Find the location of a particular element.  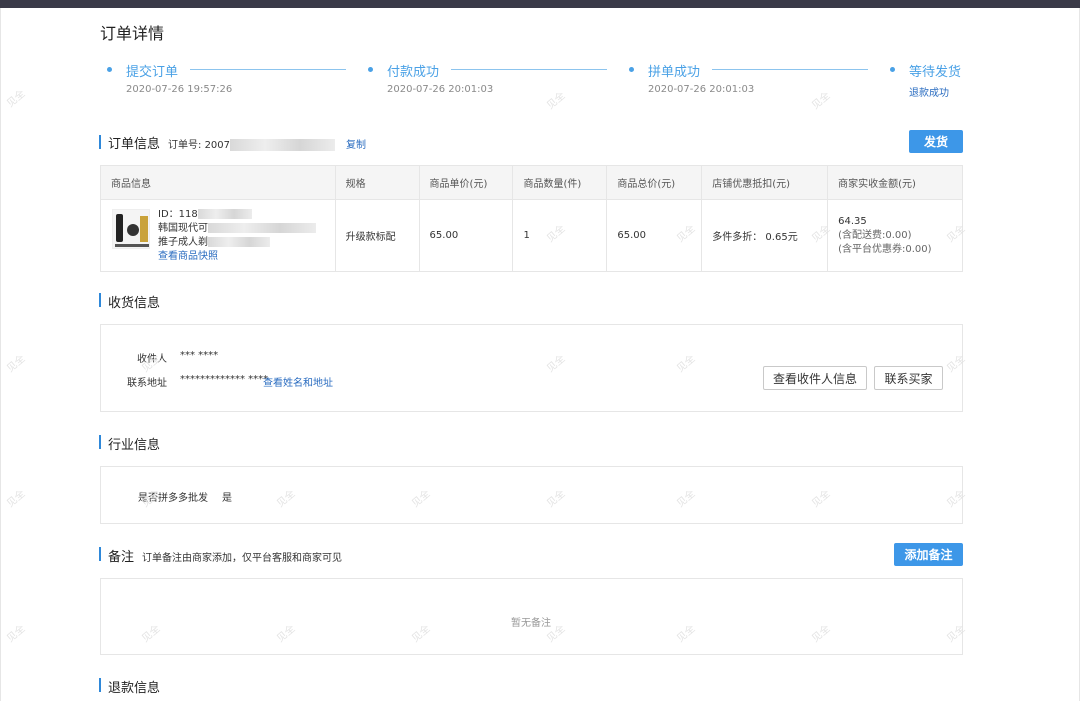

product-id: ID：118 is located at coordinates (237, 215).